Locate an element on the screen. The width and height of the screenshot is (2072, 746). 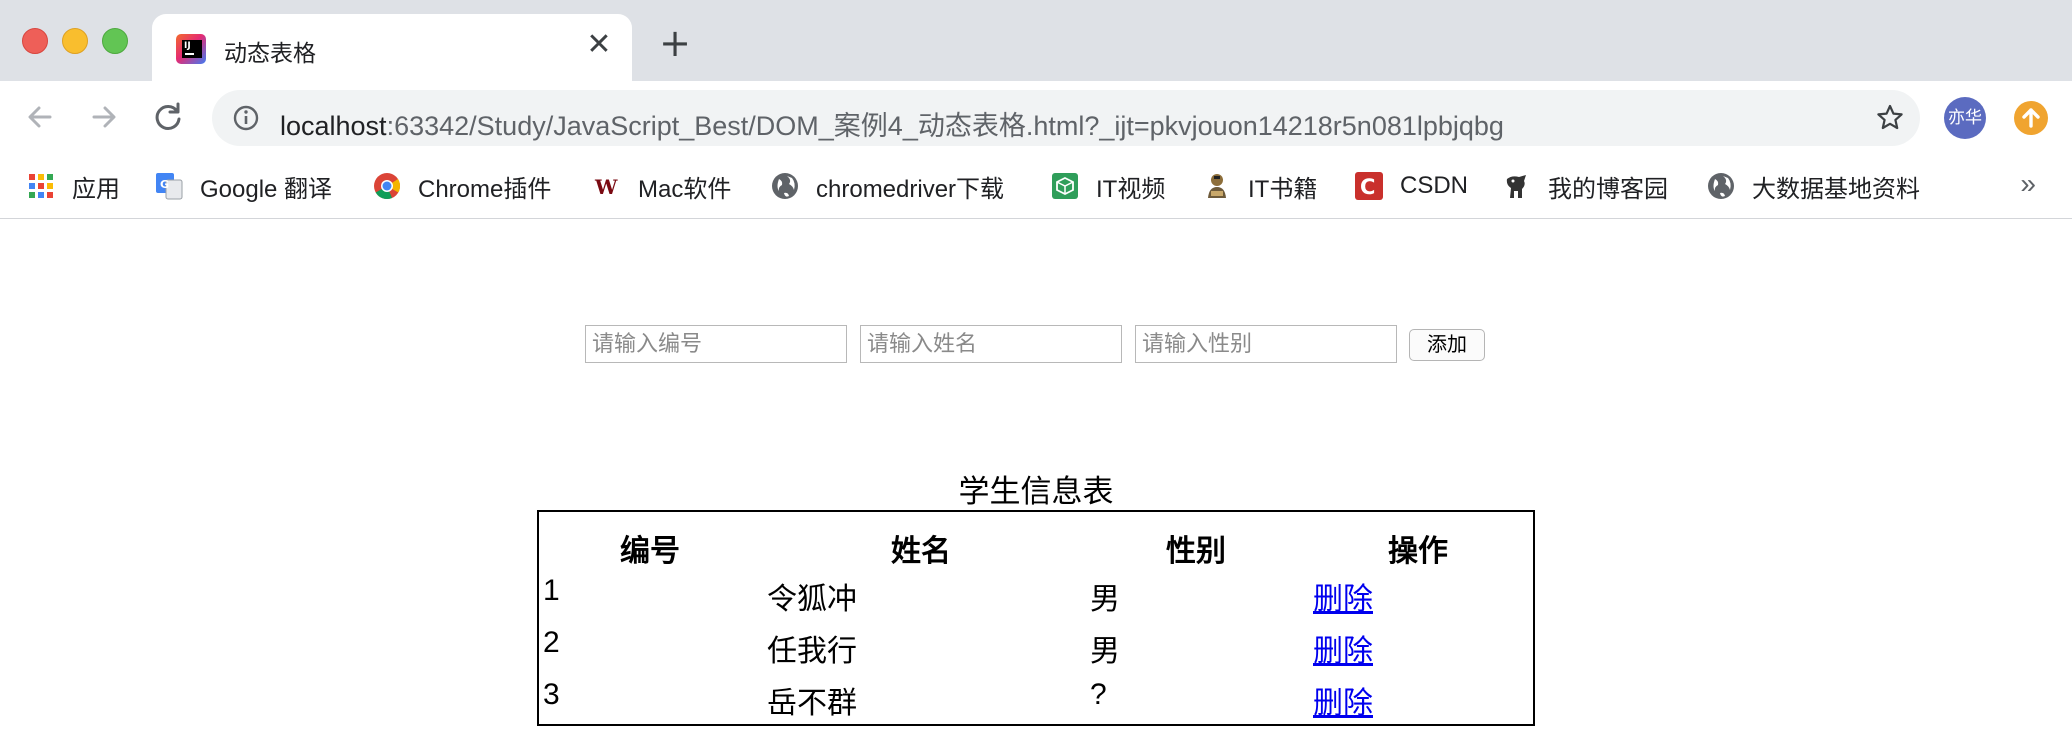
bookmark-csdn: C CSDN is located at coordinates (1411, 186).